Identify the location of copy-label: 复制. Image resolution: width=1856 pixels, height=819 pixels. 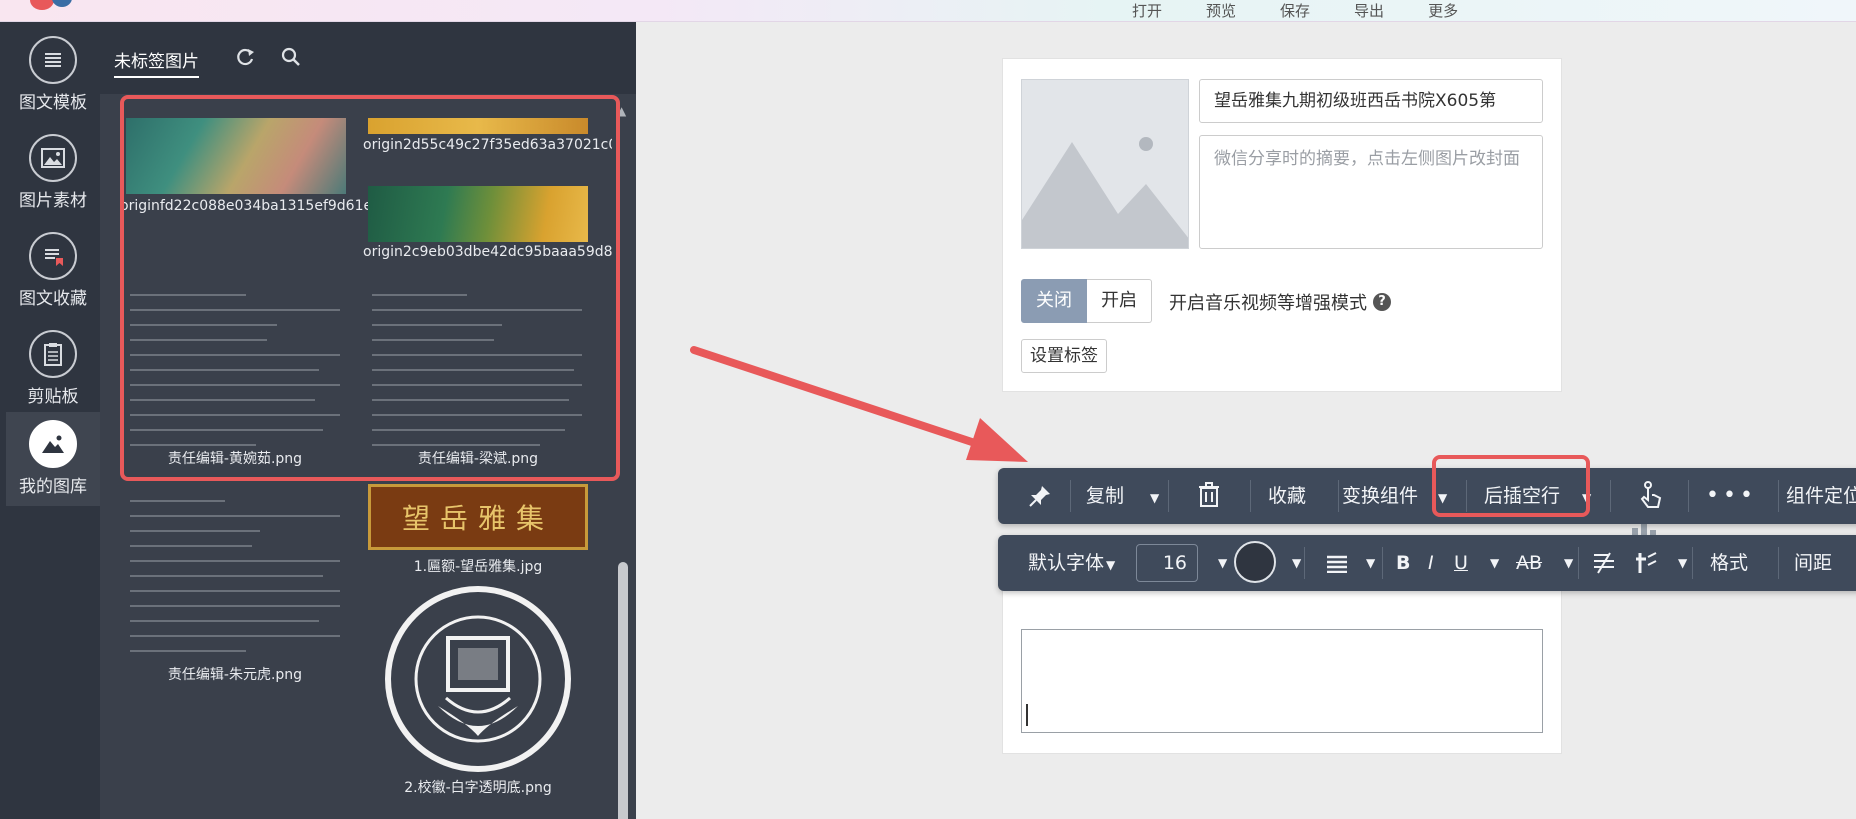
(1105, 496).